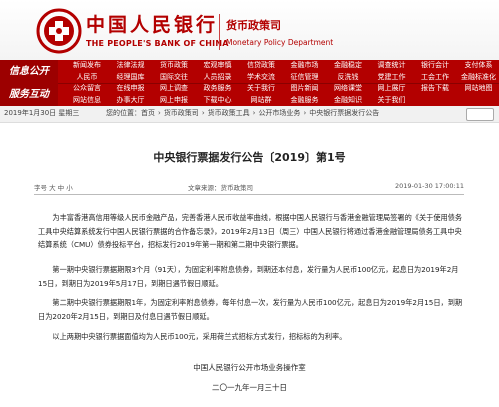  What do you see at coordinates (174, 65) in the screenshot?
I see `nav-link: 货币政策` at bounding box center [174, 65].